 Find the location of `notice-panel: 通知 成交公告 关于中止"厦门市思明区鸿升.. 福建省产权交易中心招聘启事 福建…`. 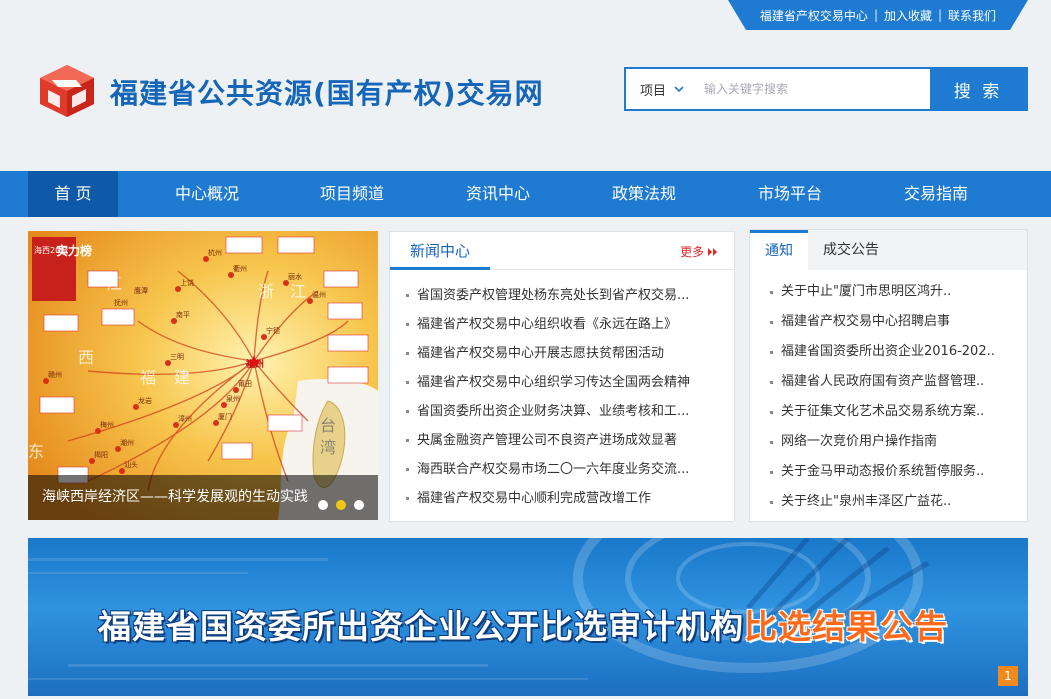

notice-panel: 通知 成交公告 关于中止"厦门市思明区鸿升.. 福建省产权交易中心招聘启事 福建… is located at coordinates (888, 375).